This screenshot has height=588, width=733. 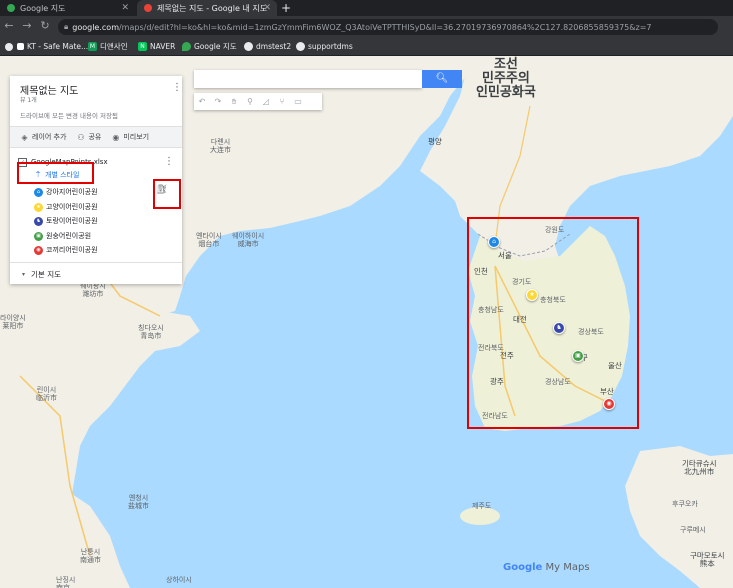 I want to click on m-icon: M, so click(x=92, y=46).